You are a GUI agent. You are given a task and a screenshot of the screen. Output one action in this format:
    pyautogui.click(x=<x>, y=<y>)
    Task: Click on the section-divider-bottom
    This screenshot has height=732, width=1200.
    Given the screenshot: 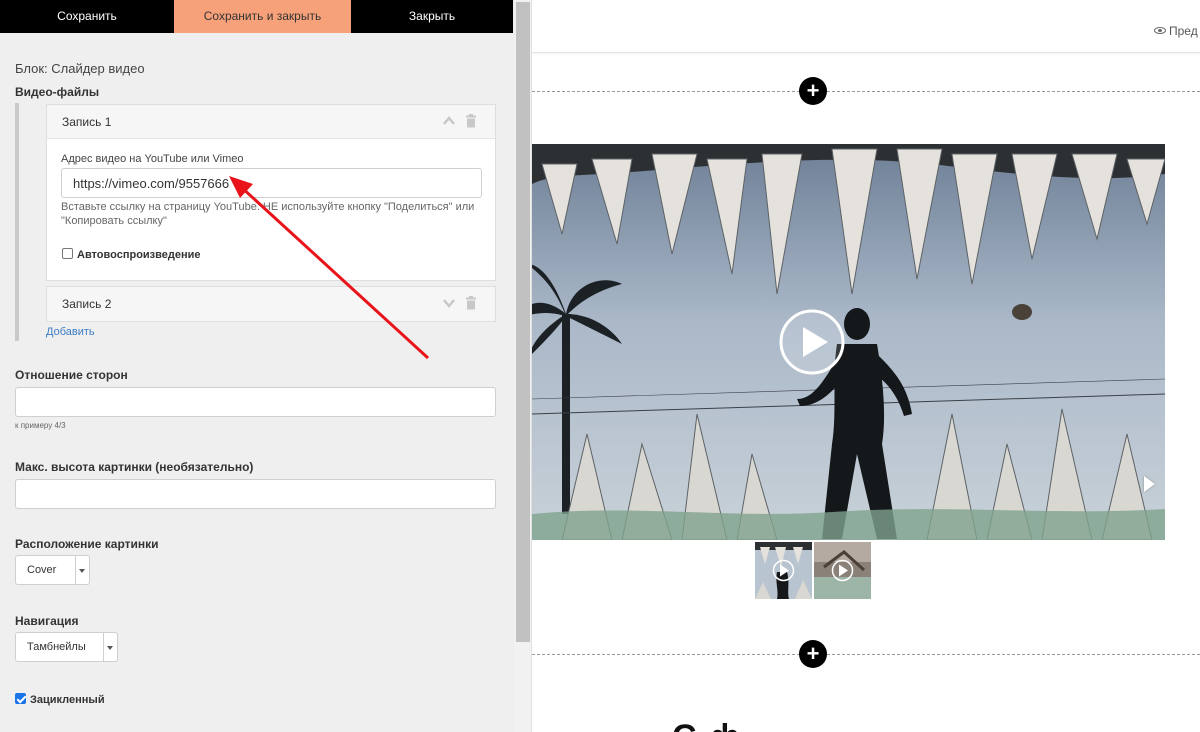 What is the action you would take?
    pyautogui.click(x=866, y=654)
    